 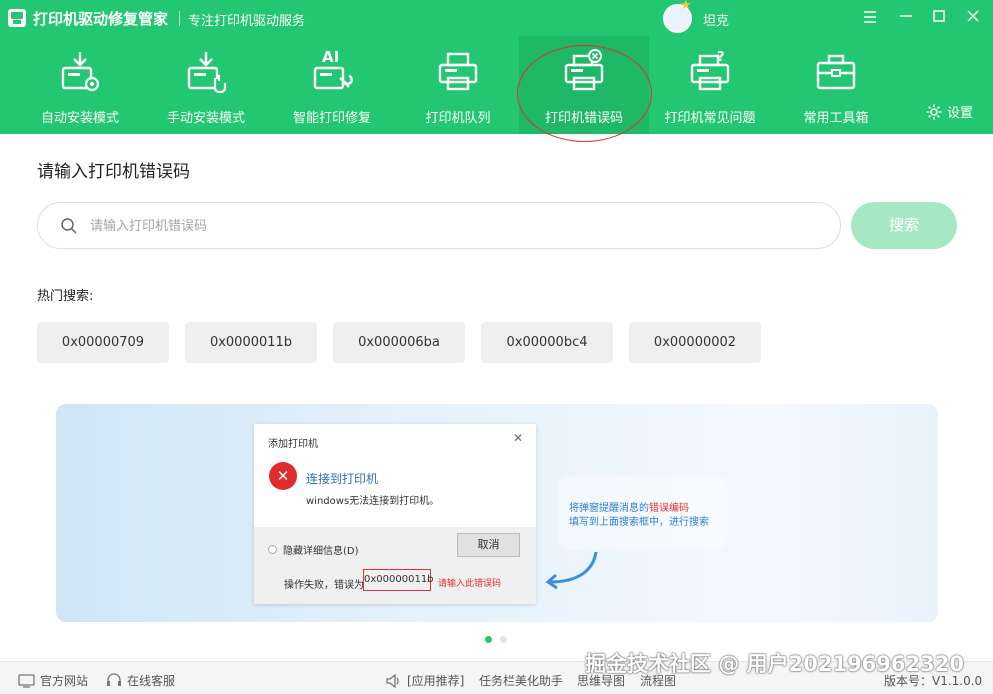 I want to click on printer-queue-icon, so click(x=458, y=71).